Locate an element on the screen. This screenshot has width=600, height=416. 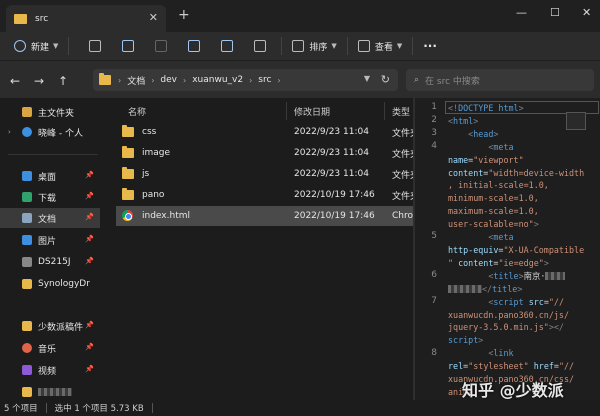
close-window-button: ✕ is located at coordinates (586, 12).